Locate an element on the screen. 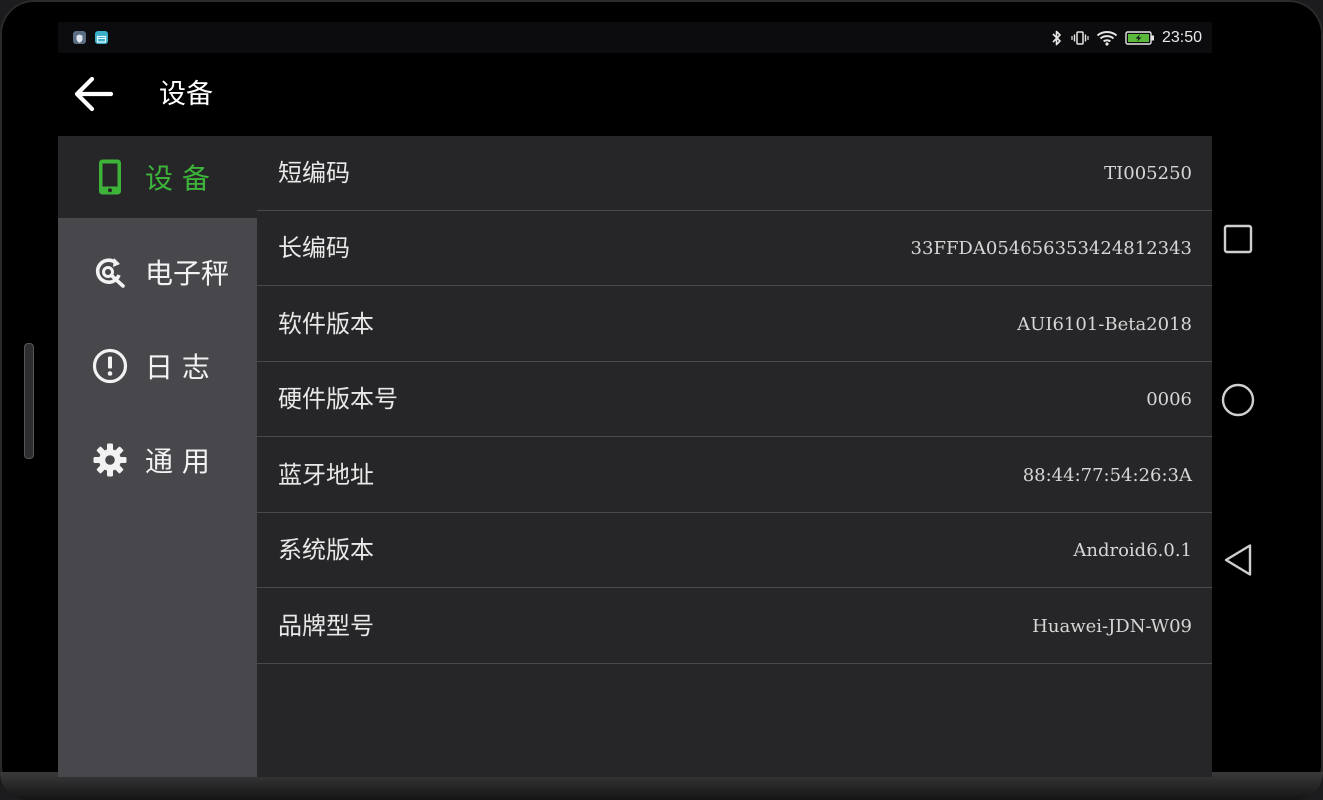 The height and width of the screenshot is (800, 1323). sidebar-item-label: 日 志 is located at coordinates (177, 367).